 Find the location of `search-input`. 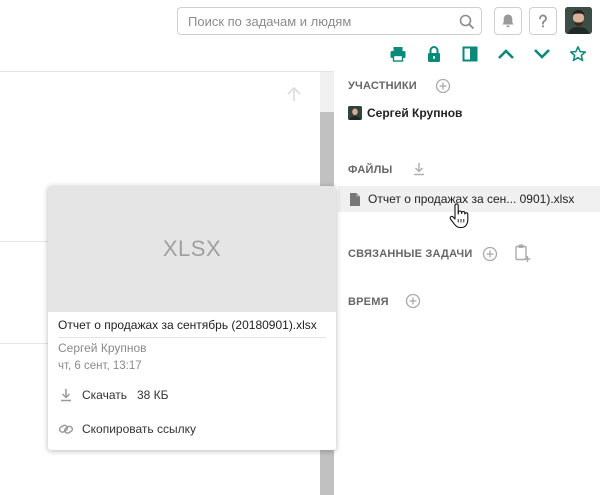

search-input is located at coordinates (315, 21).